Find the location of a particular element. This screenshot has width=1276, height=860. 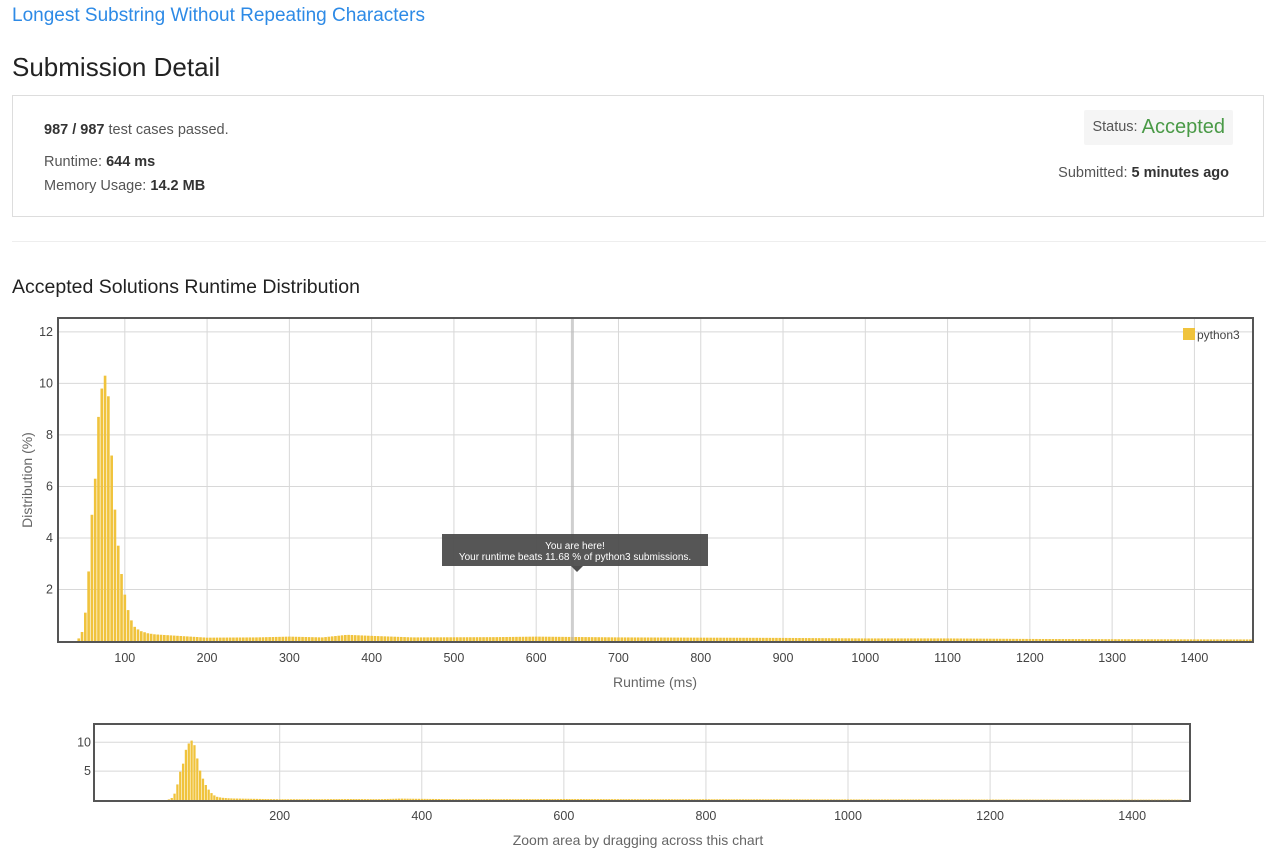

legend-label-python3: python3 is located at coordinates (1218, 335).